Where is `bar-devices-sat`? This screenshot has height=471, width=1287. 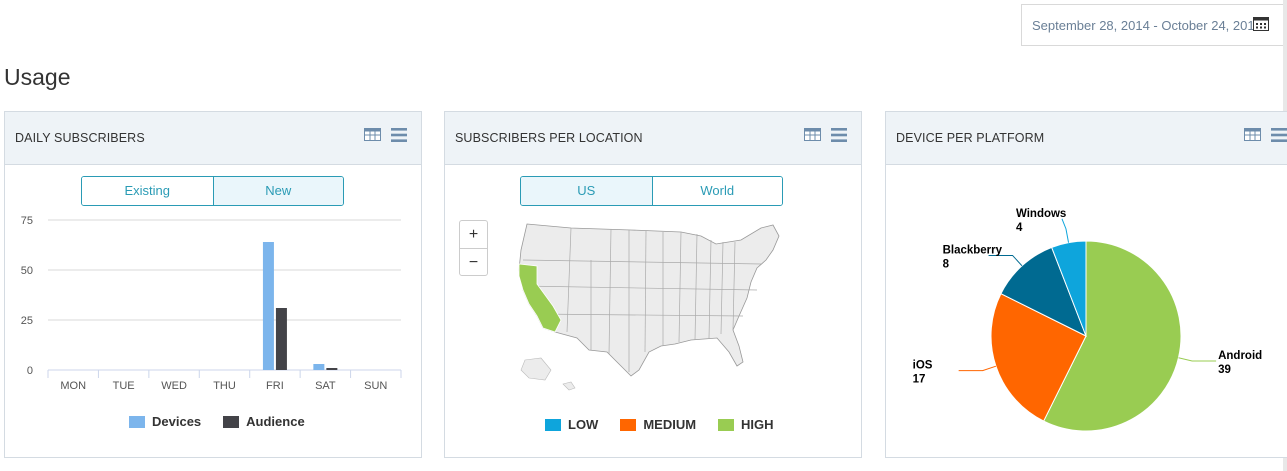 bar-devices-sat is located at coordinates (319, 367).